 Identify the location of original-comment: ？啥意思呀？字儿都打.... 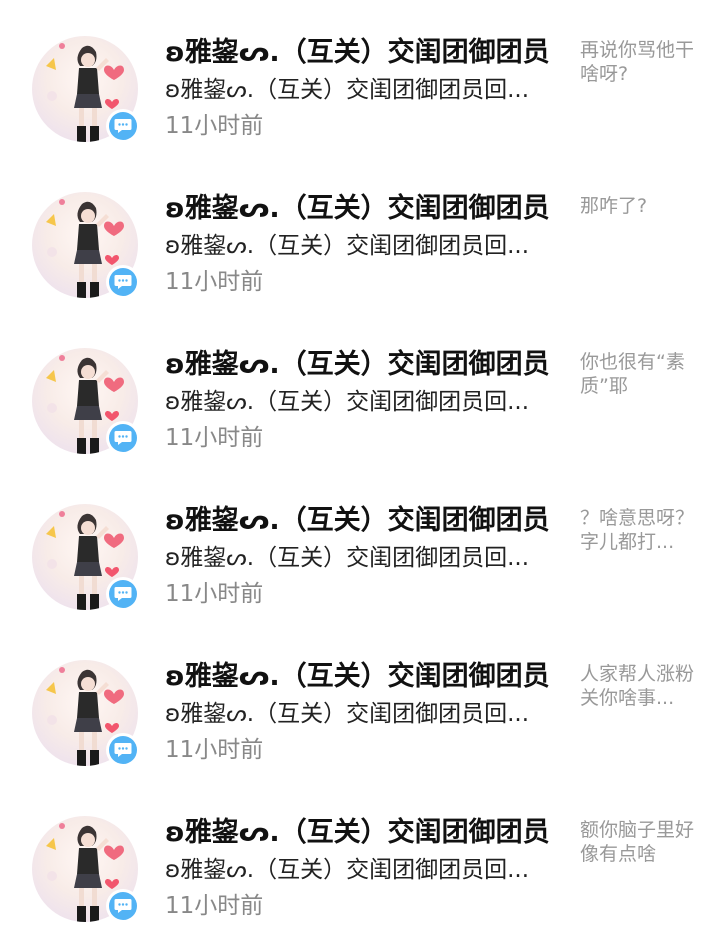
(638, 530).